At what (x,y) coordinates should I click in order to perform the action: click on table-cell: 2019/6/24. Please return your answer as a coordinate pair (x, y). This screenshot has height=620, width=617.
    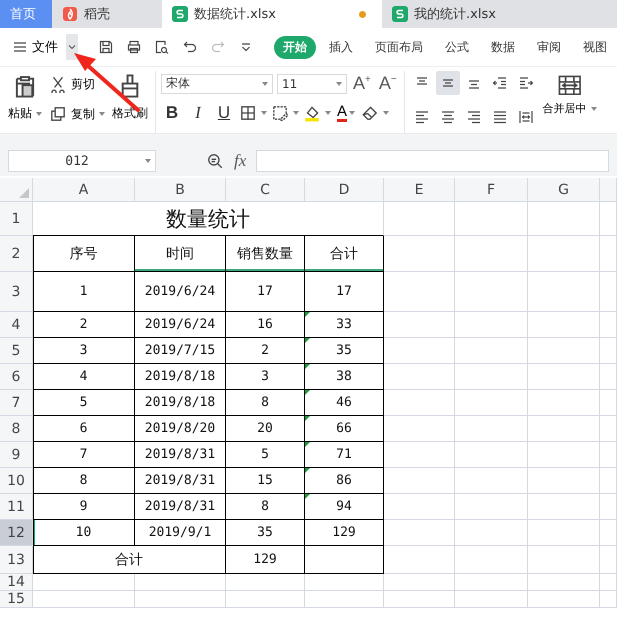
    Looking at the image, I should click on (180, 325).